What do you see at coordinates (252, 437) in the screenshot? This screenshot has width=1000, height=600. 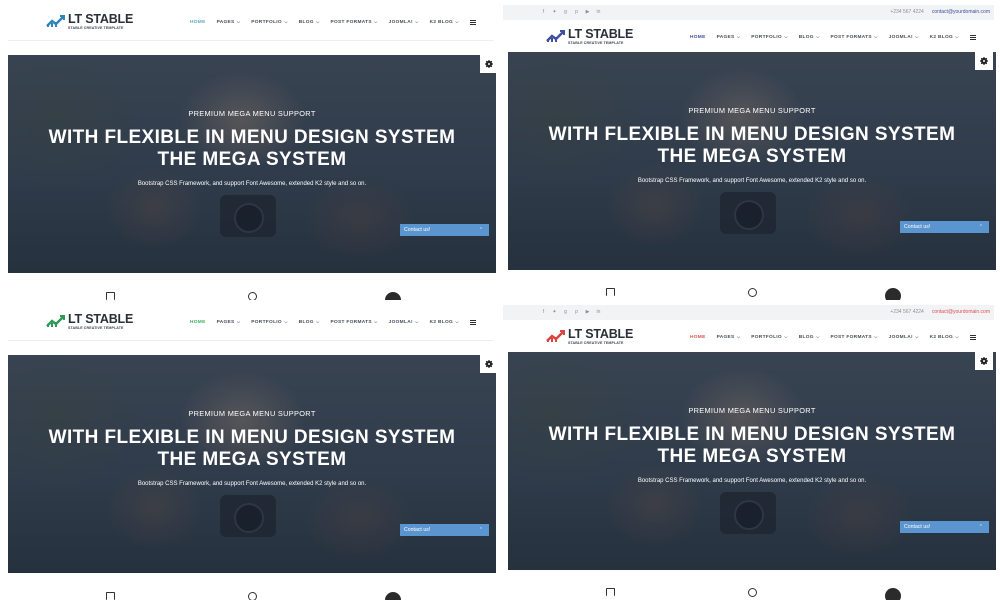 I see `hero-headline-line1: WITH FLEXIBLE IN MENU DESIGN SYSTEM` at bounding box center [252, 437].